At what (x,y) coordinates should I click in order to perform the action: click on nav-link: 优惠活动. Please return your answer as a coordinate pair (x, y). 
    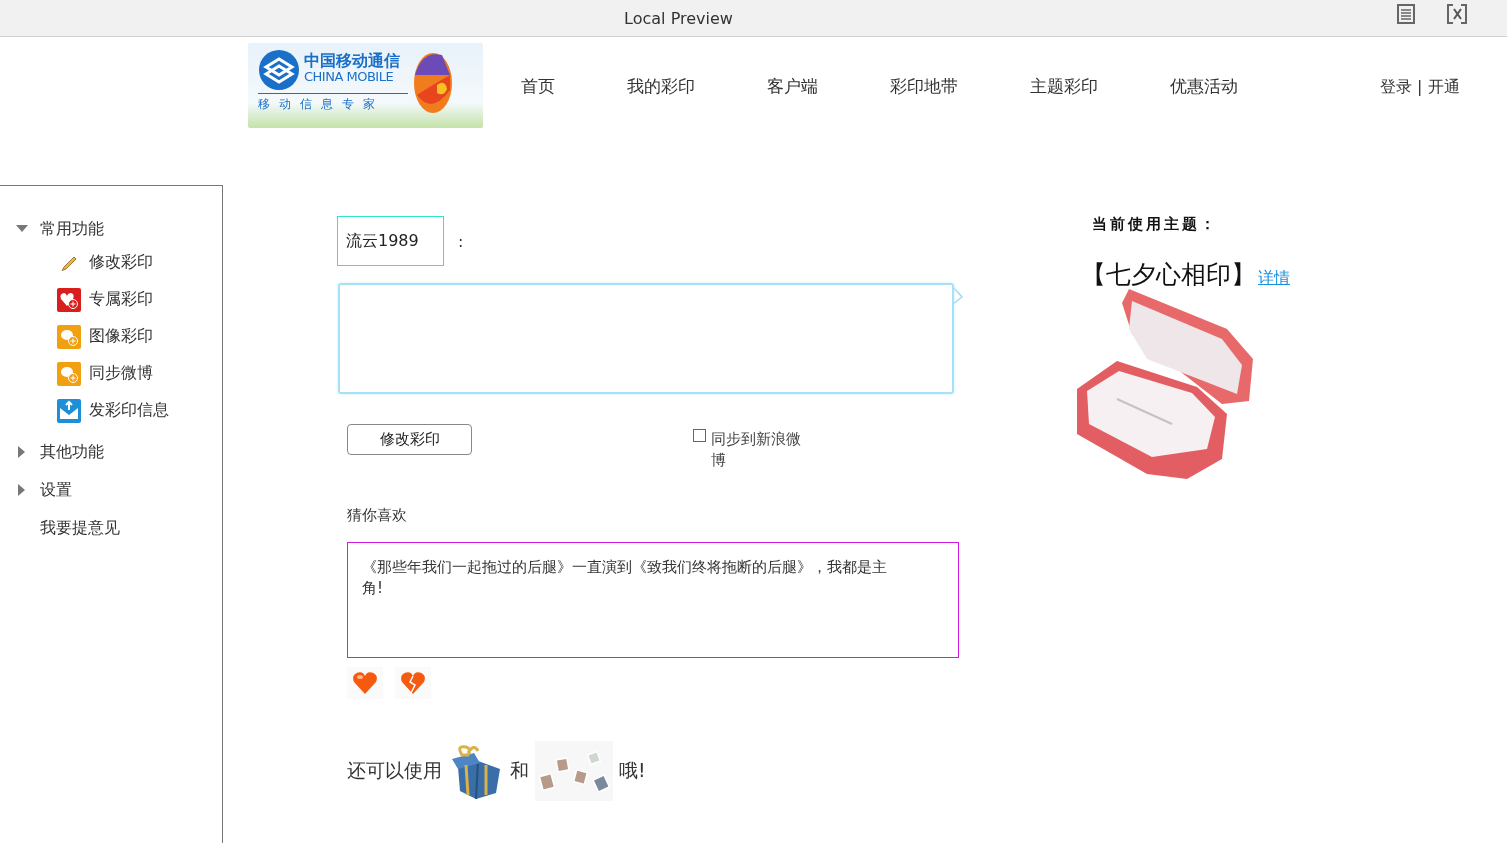
    Looking at the image, I should click on (1204, 86).